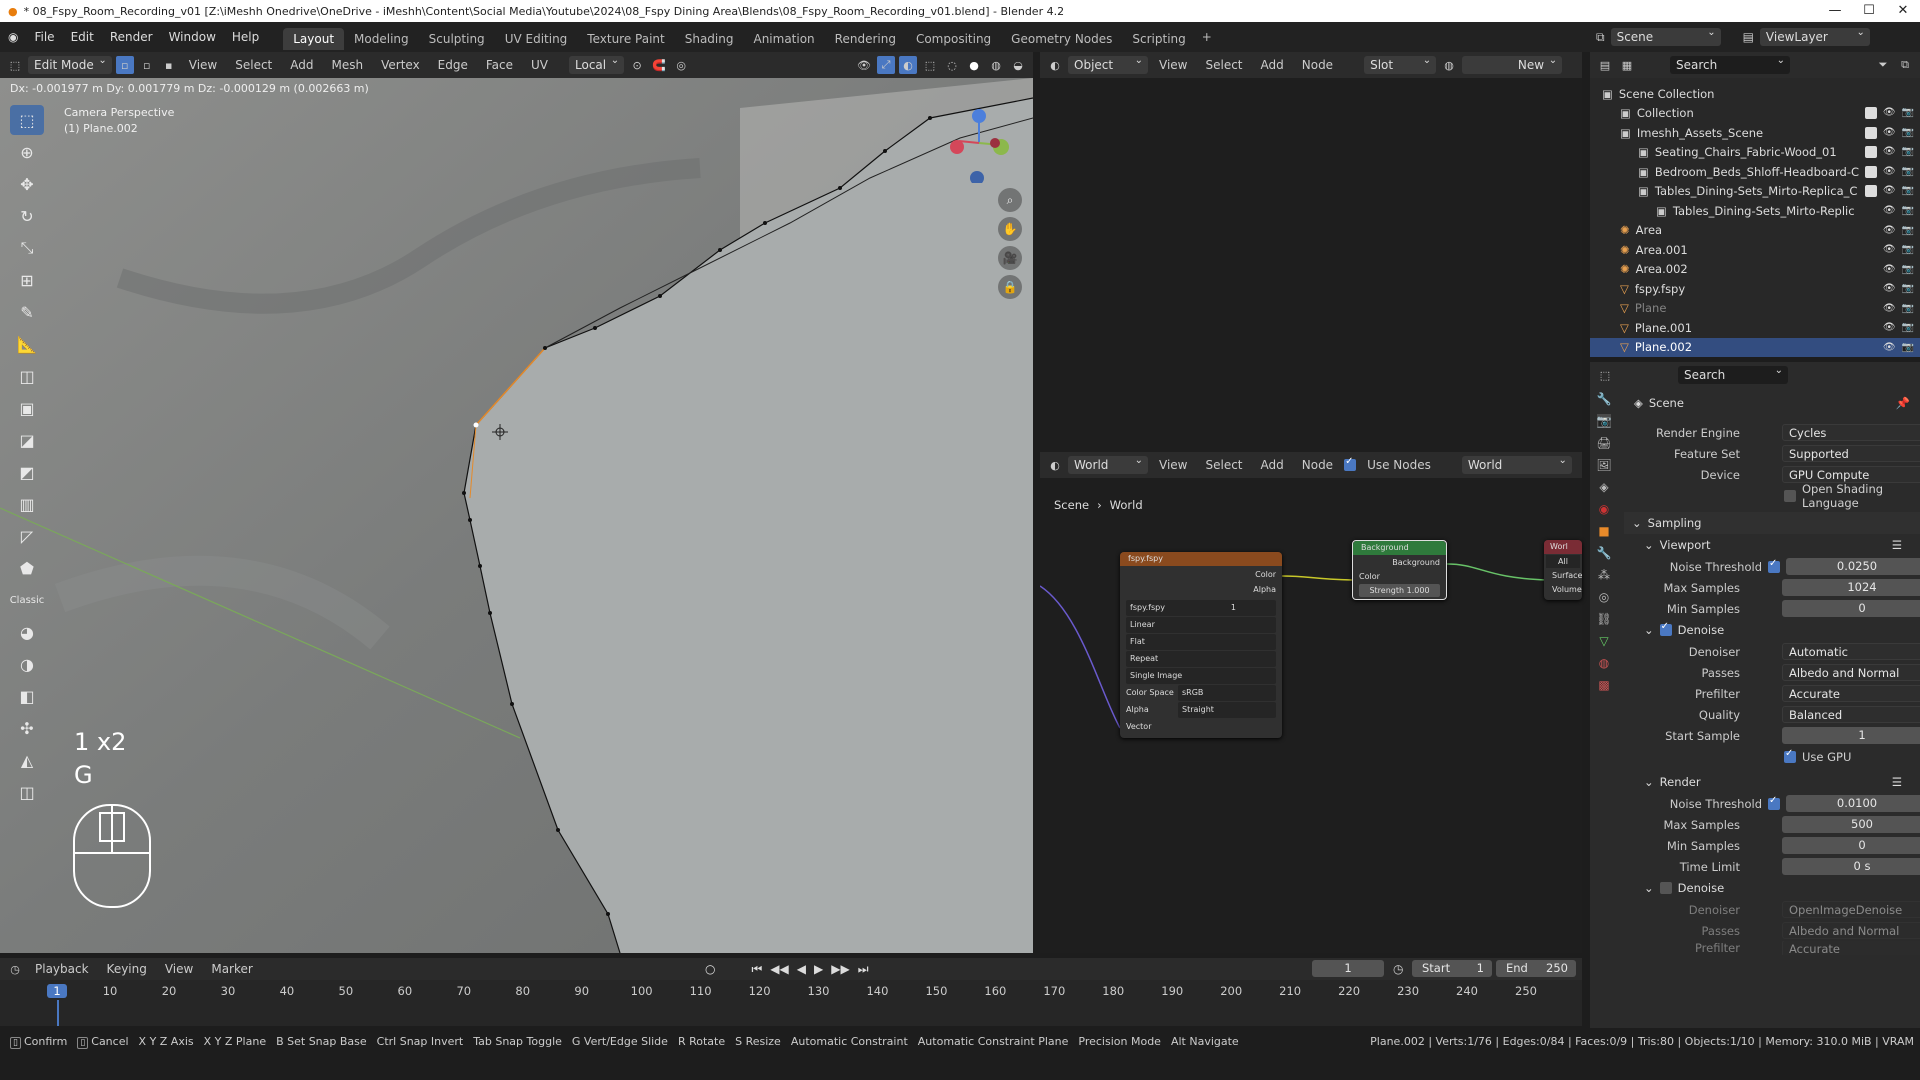  What do you see at coordinates (1853, 566) in the screenshot?
I see `vp-noise-field: 0.0250` at bounding box center [1853, 566].